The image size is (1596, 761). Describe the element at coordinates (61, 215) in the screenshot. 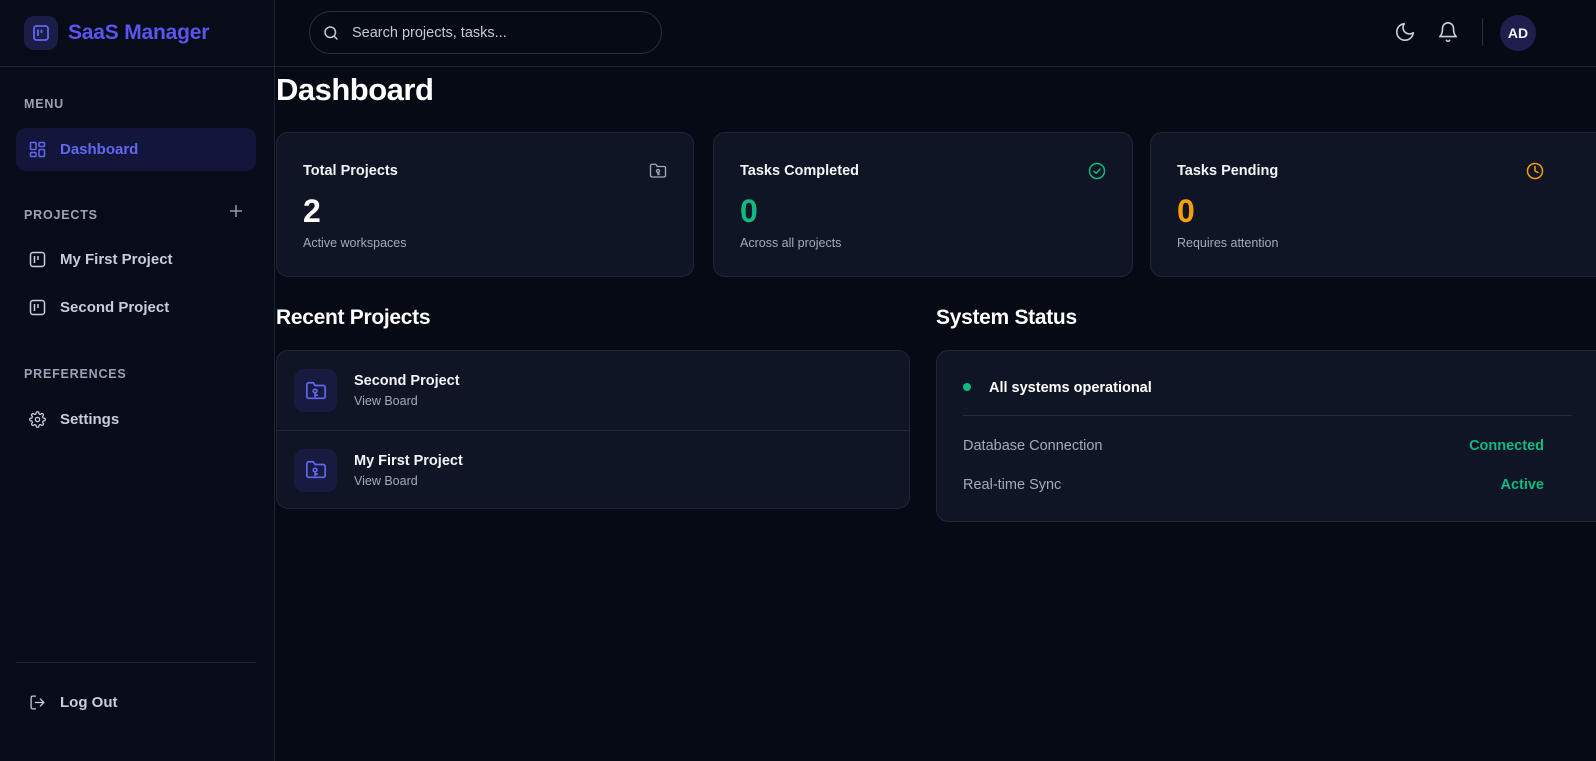

I see `projects-section-label: PROJECTS` at that location.